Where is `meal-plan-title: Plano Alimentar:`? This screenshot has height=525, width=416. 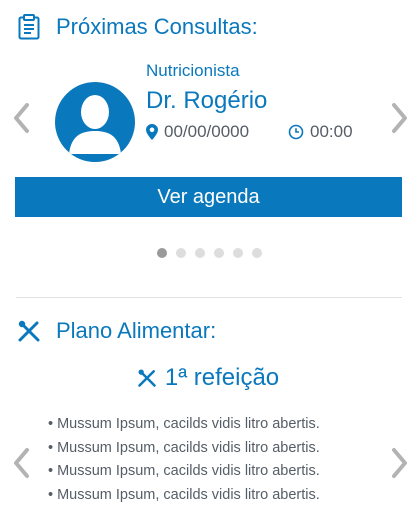 meal-plan-title: Plano Alimentar: is located at coordinates (136, 330).